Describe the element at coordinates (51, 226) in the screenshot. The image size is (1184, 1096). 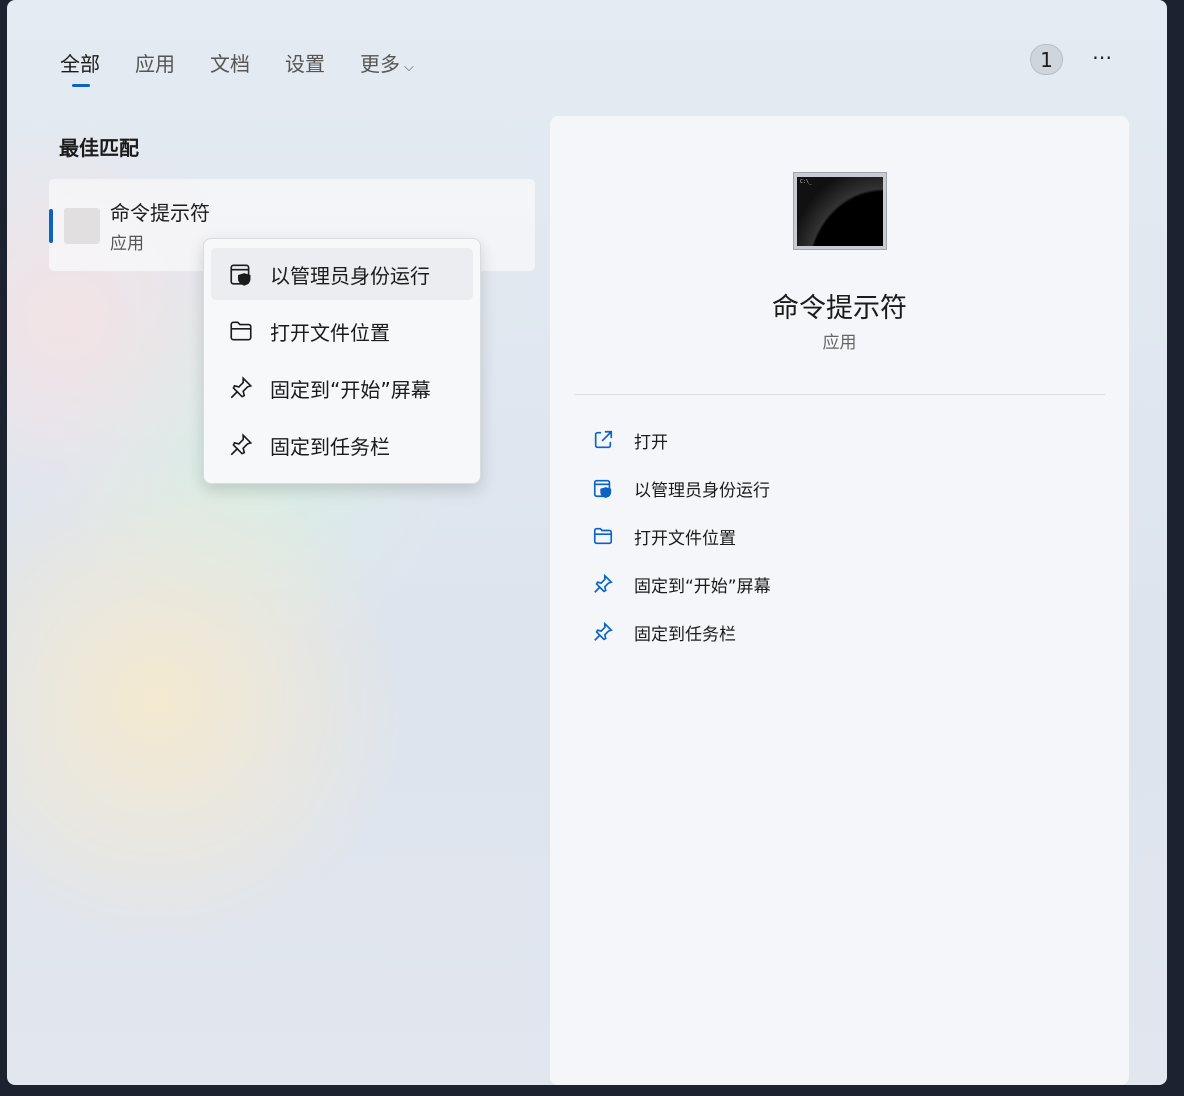
I see `selection-indicator` at that location.